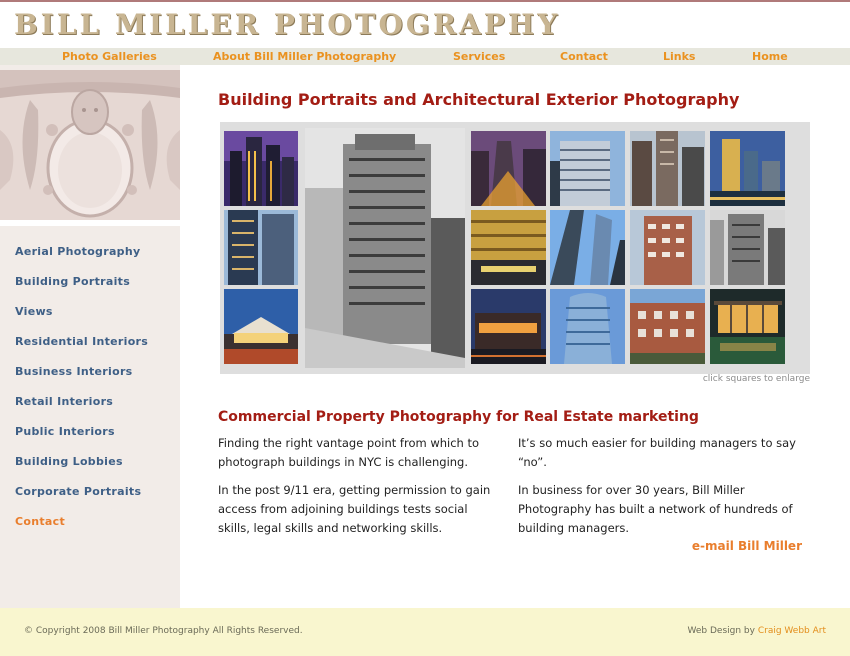 The height and width of the screenshot is (656, 850). What do you see at coordinates (109, 56) in the screenshot?
I see `nav-photo-galleries: Photo Galleries` at bounding box center [109, 56].